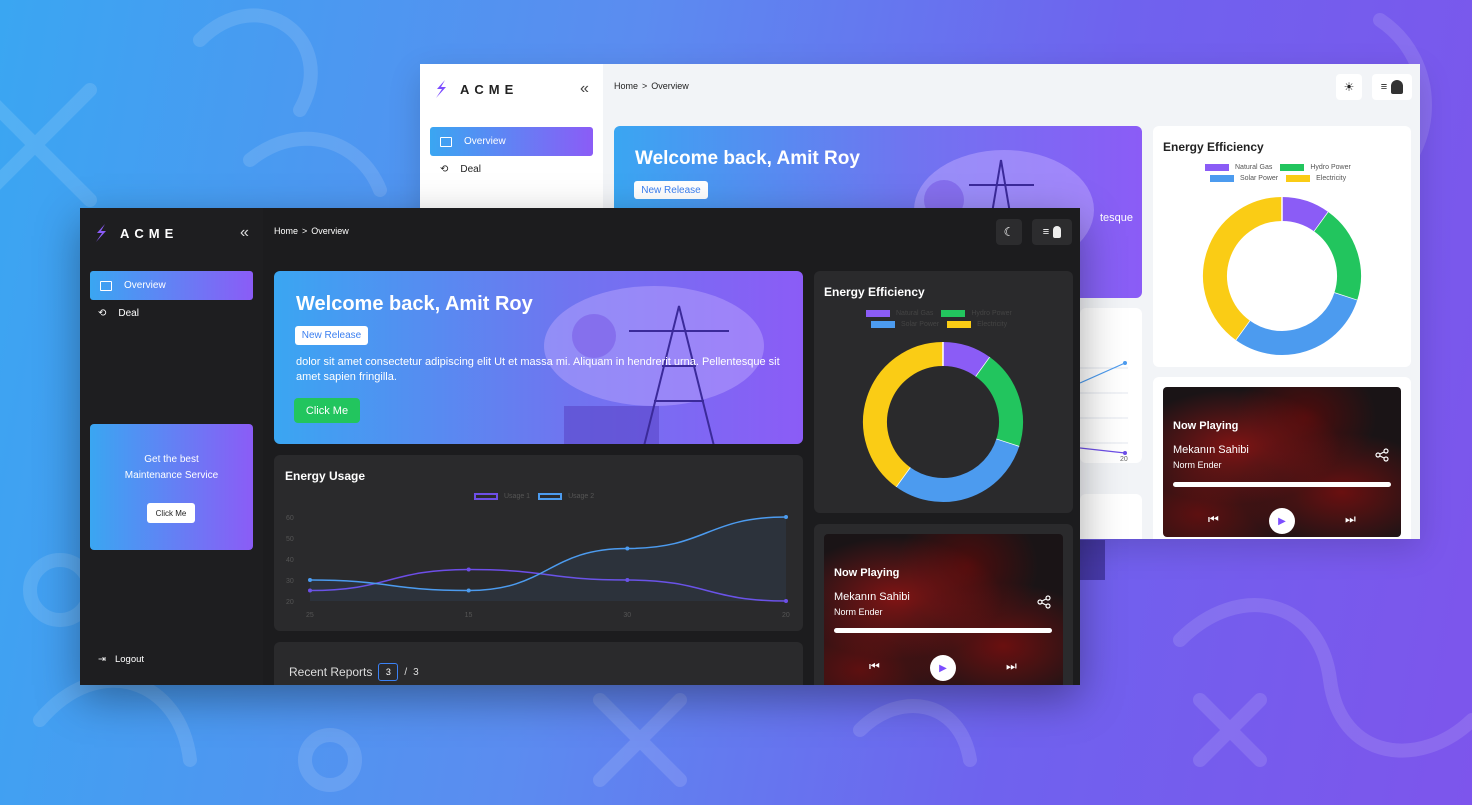  I want to click on brand-name: ACME, so click(489, 89).